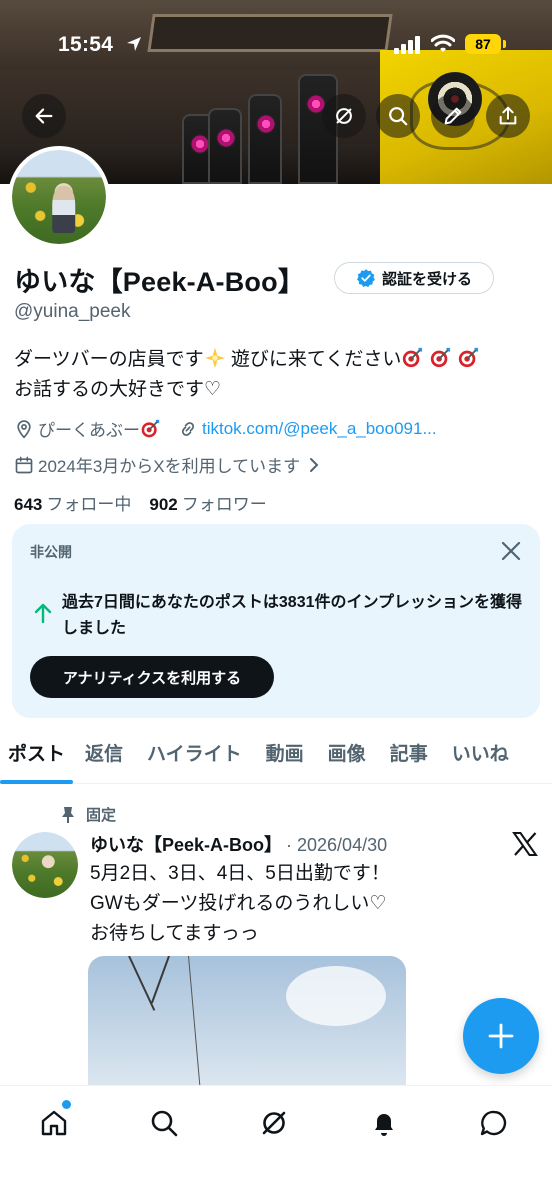 This screenshot has width=552, height=1200. I want to click on tab-replies: 返信, so click(104, 759).